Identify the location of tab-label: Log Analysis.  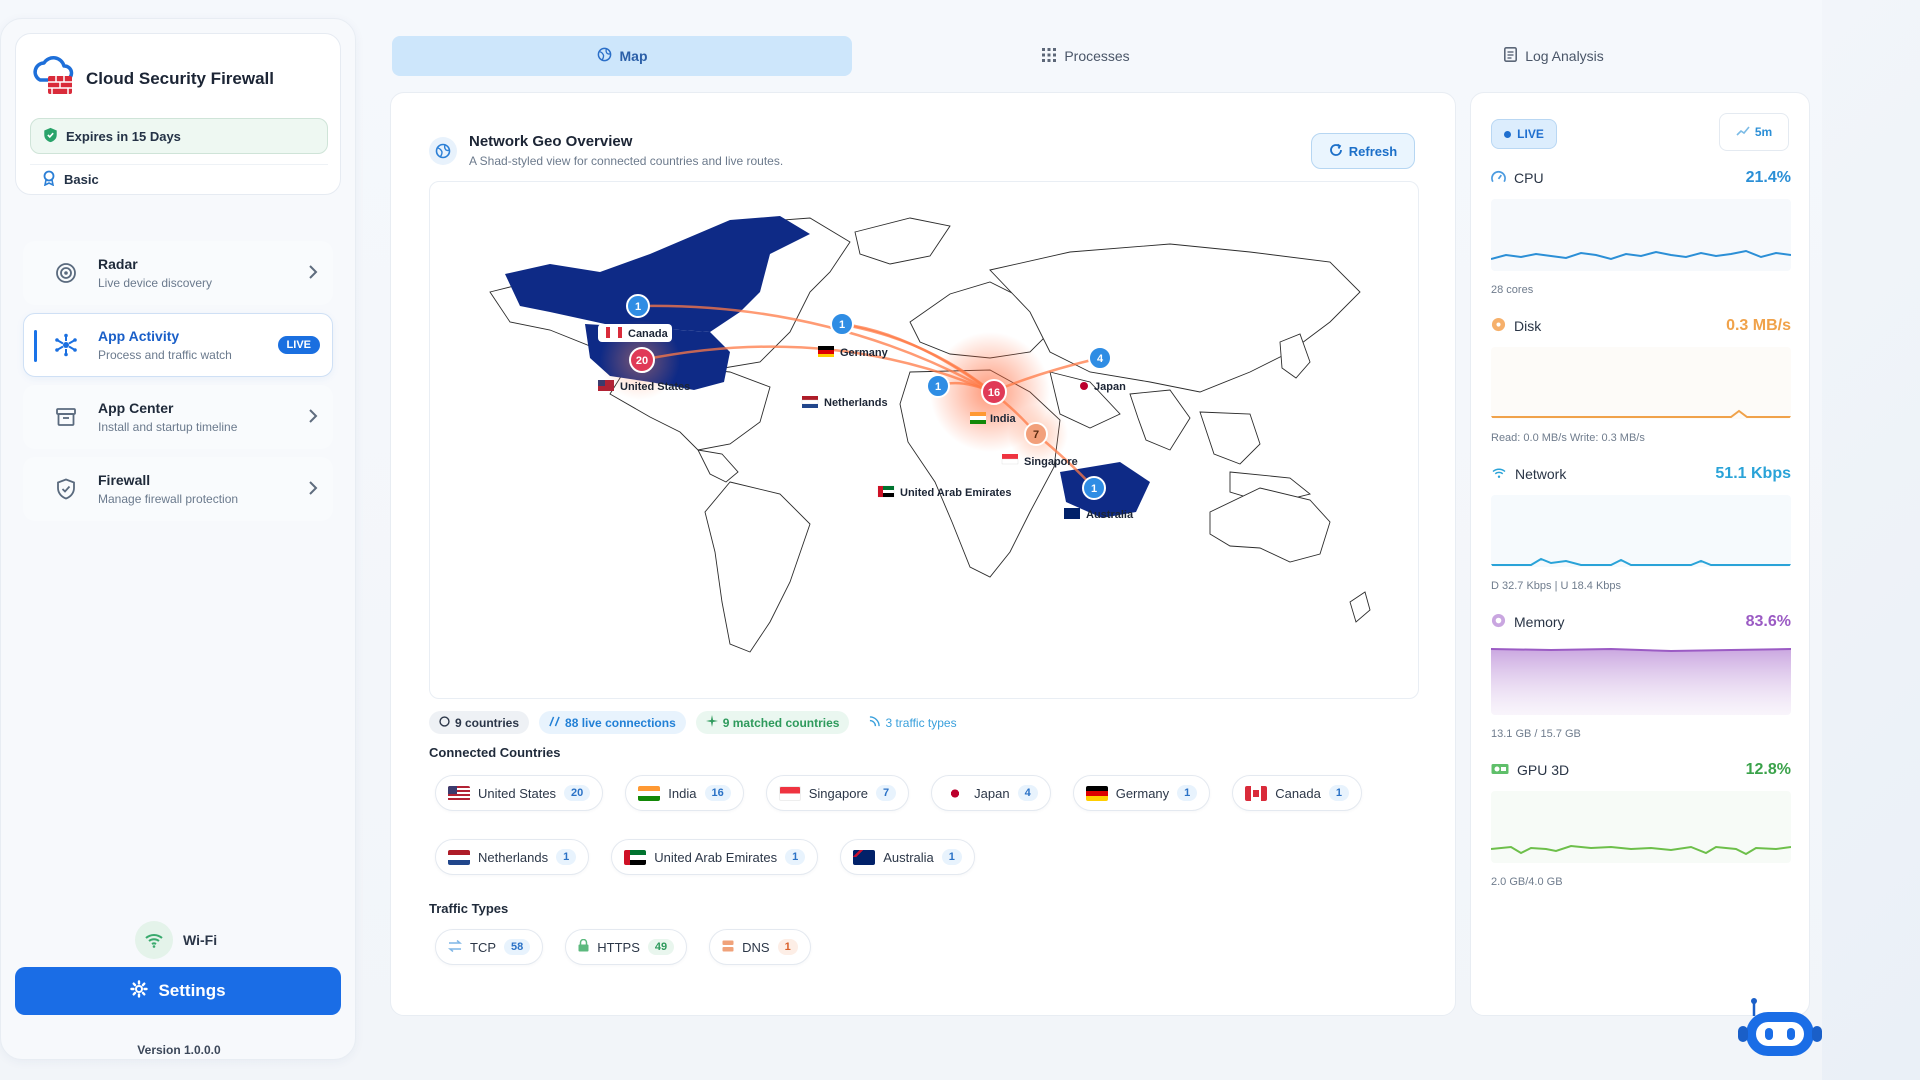
(1564, 56).